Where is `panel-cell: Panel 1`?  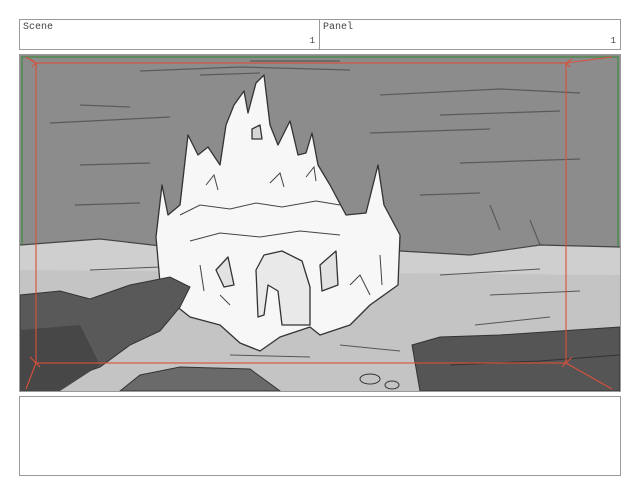
panel-cell: Panel 1 is located at coordinates (470, 34).